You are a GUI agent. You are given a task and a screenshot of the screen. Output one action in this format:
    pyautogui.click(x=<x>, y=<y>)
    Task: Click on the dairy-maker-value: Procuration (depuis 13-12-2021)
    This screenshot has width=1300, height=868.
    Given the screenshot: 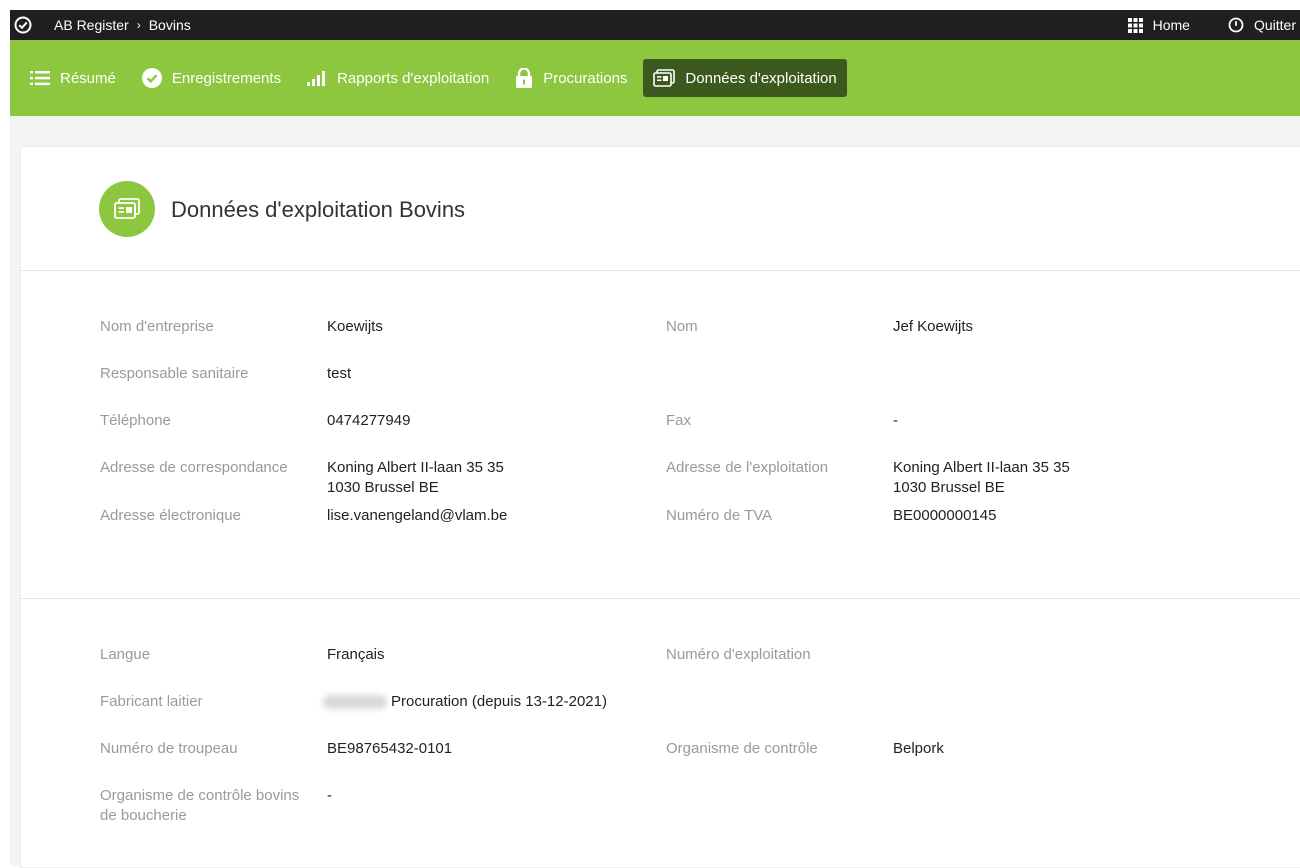 What is the action you would take?
    pyautogui.click(x=465, y=702)
    